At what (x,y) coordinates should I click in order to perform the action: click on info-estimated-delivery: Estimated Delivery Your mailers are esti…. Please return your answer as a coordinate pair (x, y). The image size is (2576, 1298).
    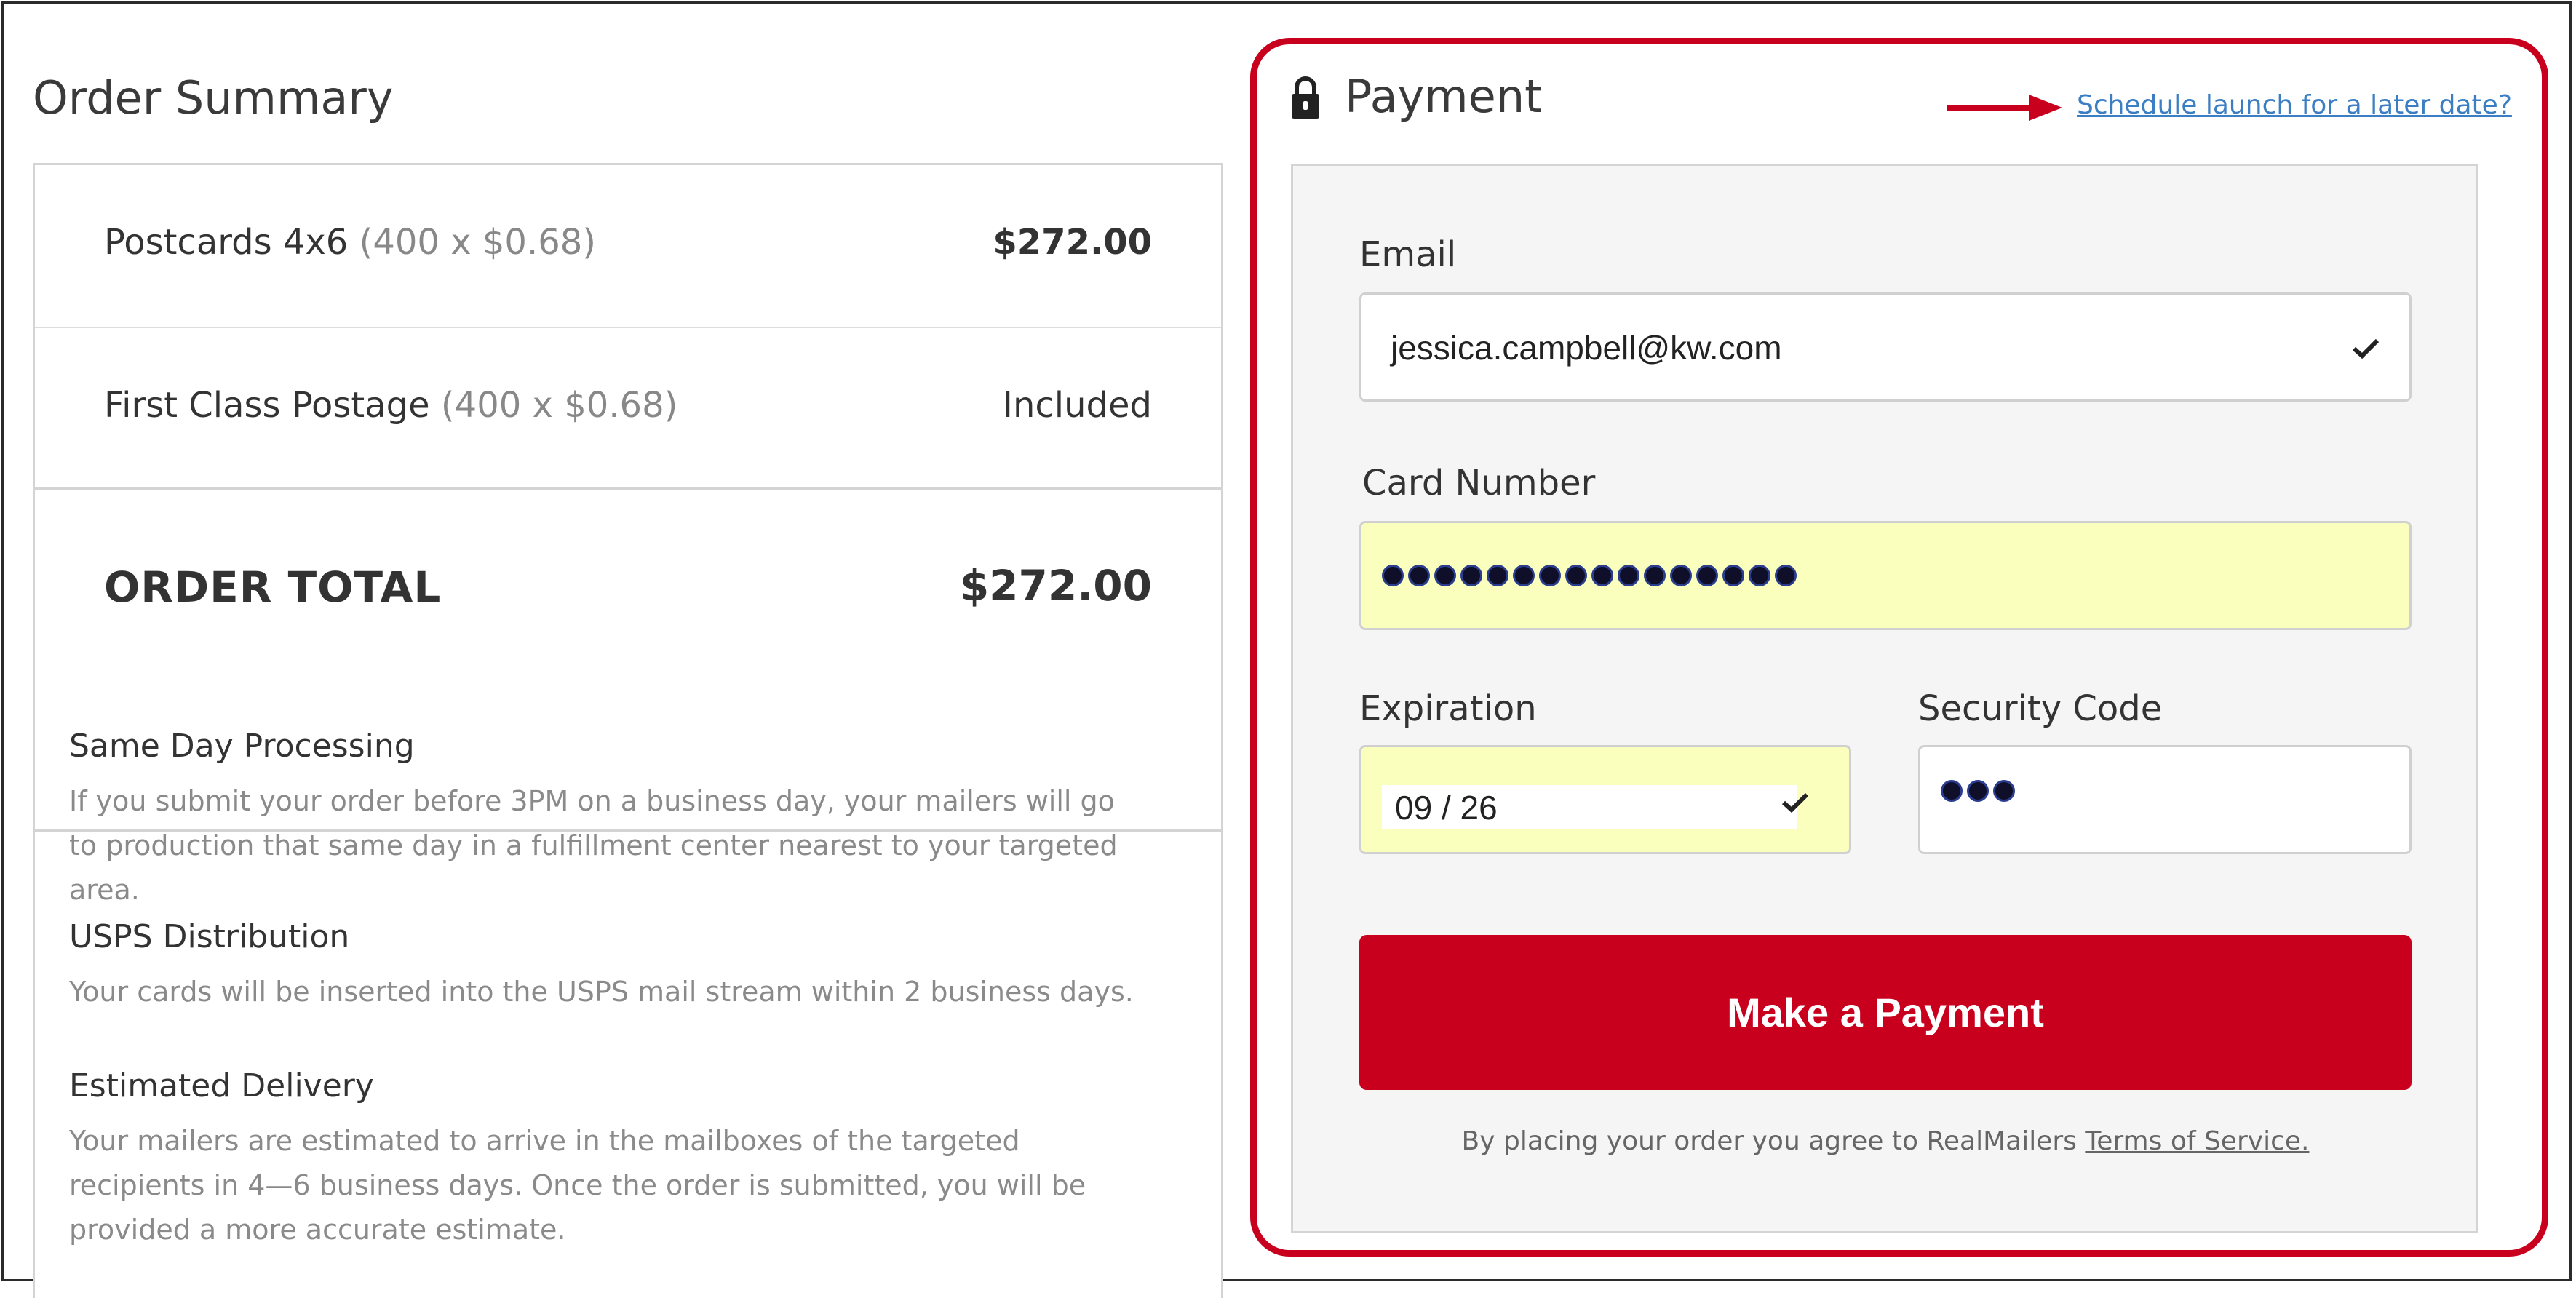
    Looking at the image, I should click on (607, 1159).